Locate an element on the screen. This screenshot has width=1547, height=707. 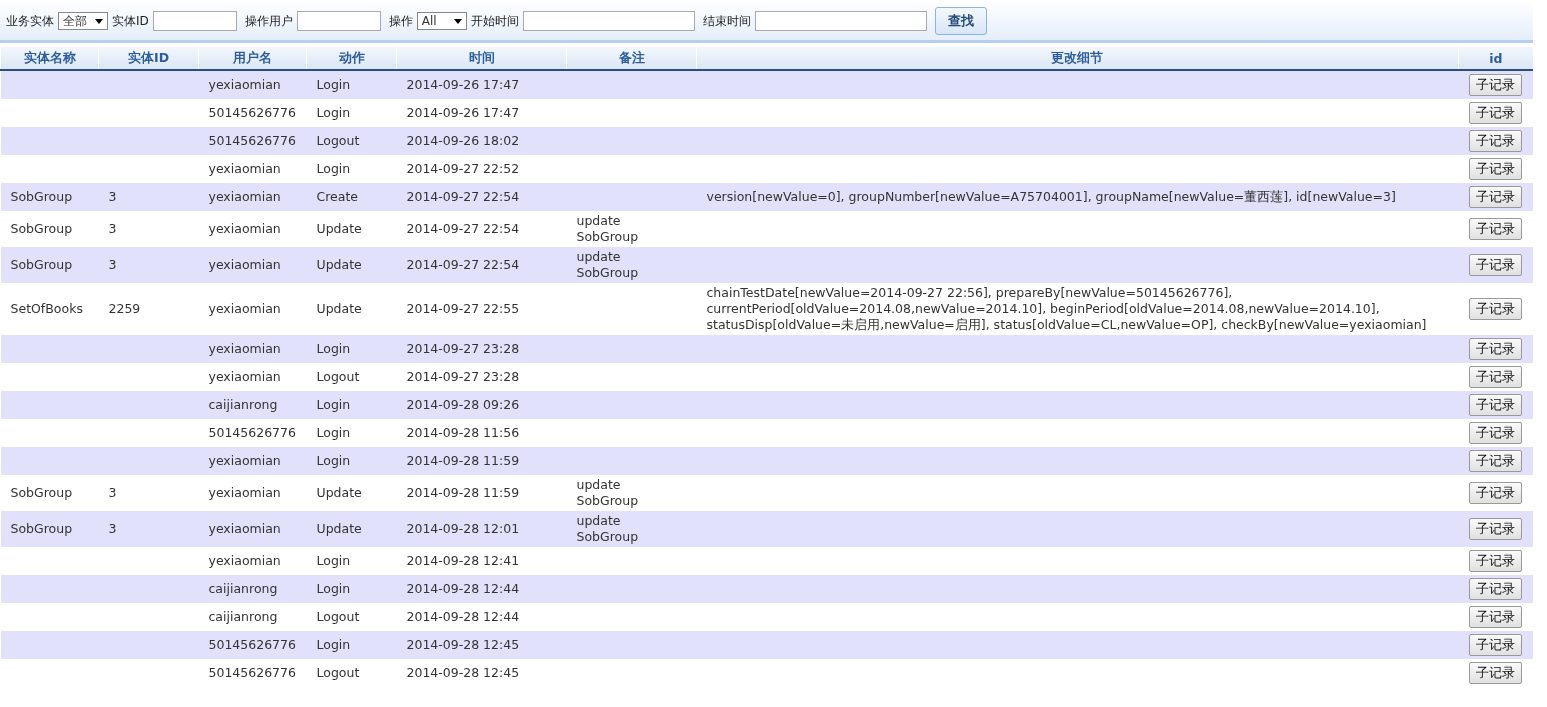
time-cell: 2014-09-27 22:52 is located at coordinates (463, 168).